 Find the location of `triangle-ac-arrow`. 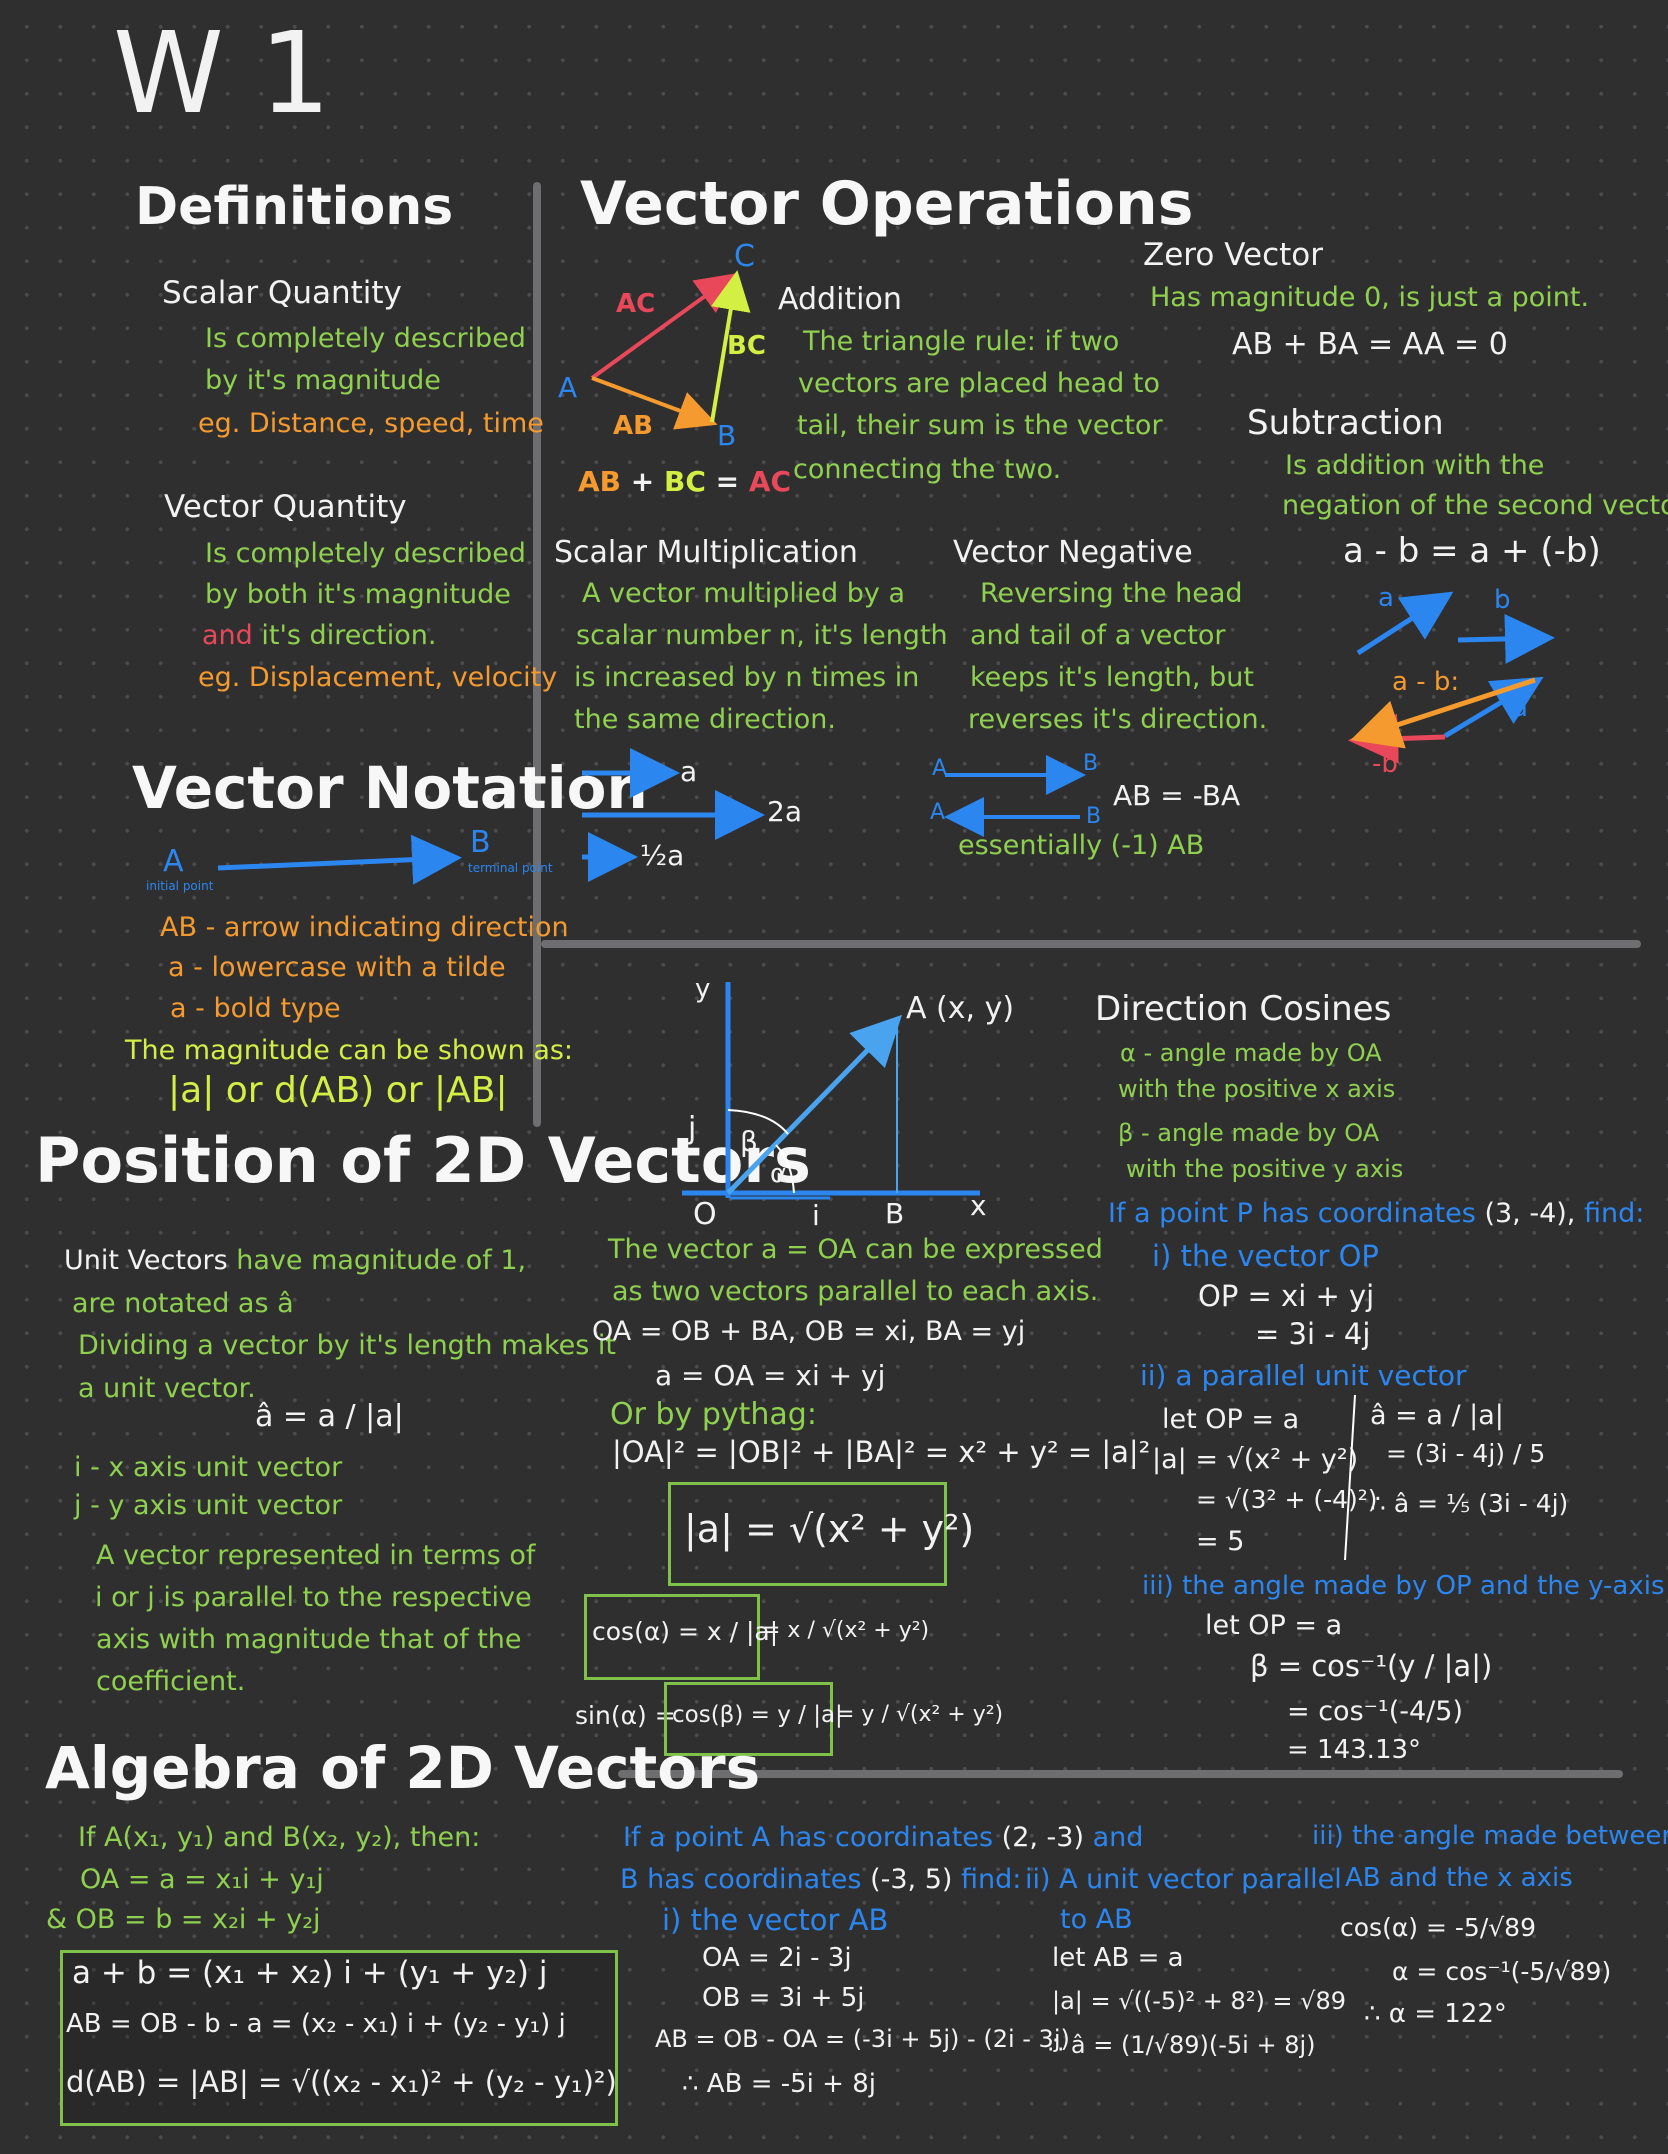

triangle-ac-arrow is located at coordinates (663, 326).